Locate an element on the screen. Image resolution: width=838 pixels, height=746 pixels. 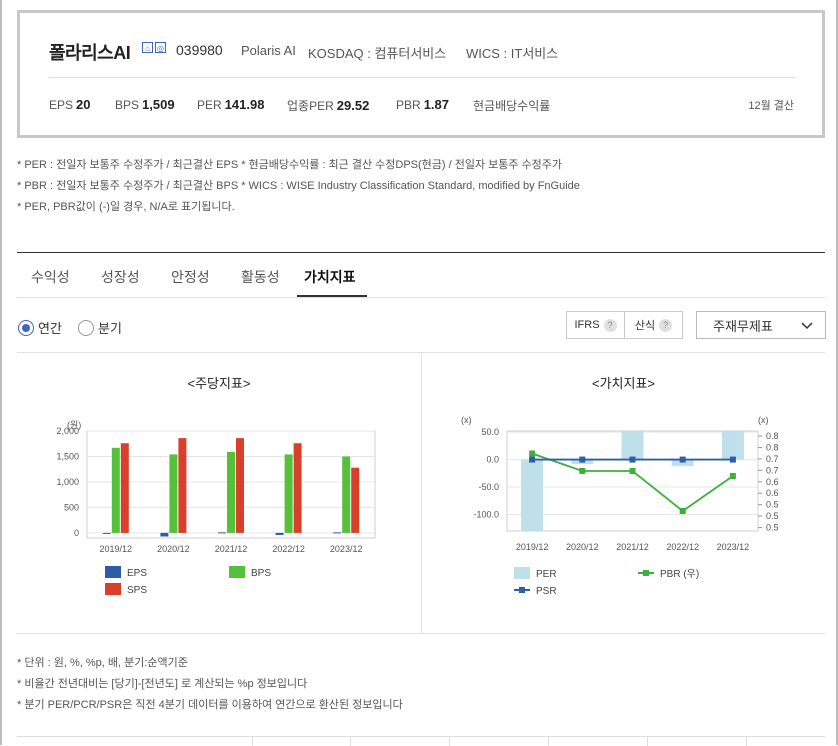
radio-annual: 연간 is located at coordinates (40, 327).